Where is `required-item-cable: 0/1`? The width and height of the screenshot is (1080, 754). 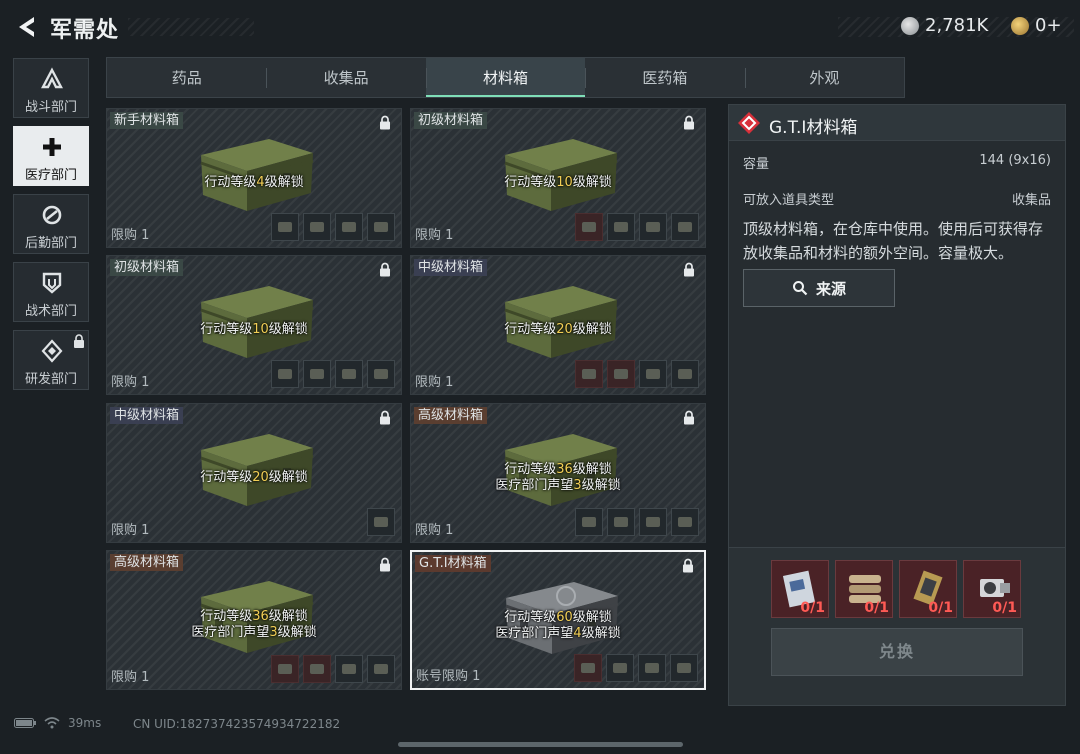
required-item-cable: 0/1 is located at coordinates (864, 589).